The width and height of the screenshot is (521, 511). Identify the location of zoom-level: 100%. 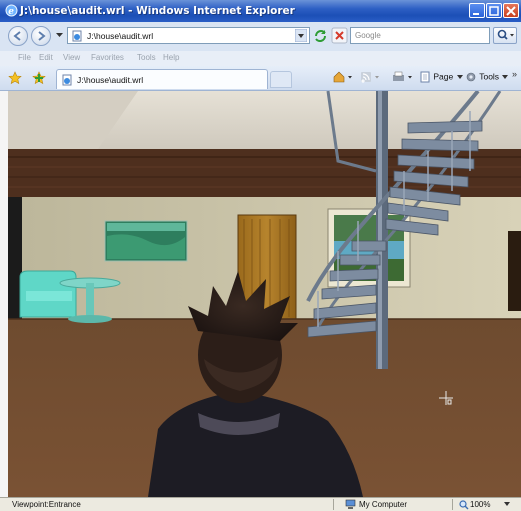
(480, 504).